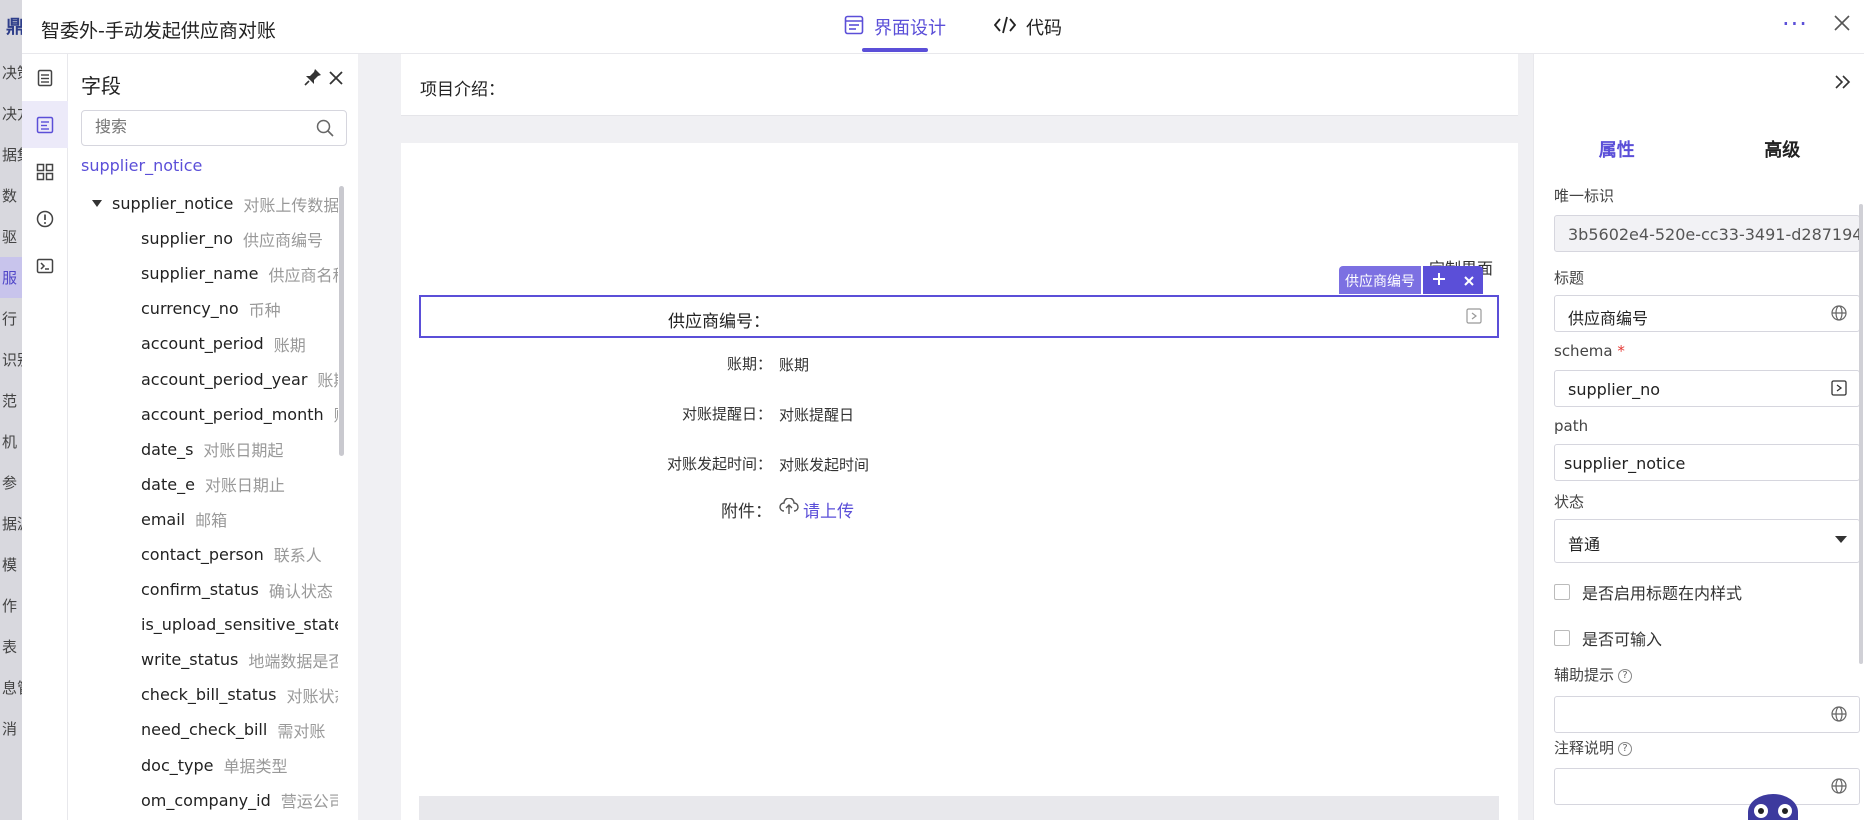  Describe the element at coordinates (203, 589) in the screenshot. I see `tree-field-item: confirm_status 确认状态` at that location.